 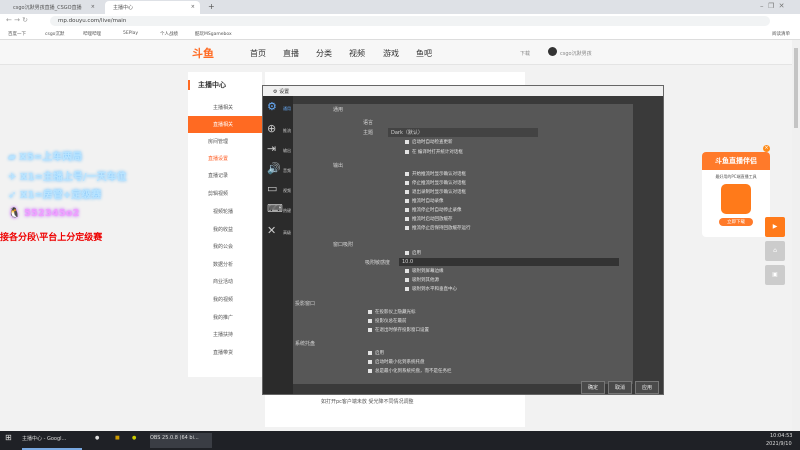 What do you see at coordinates (357, 53) in the screenshot?
I see `nav-video: 视频` at bounding box center [357, 53].